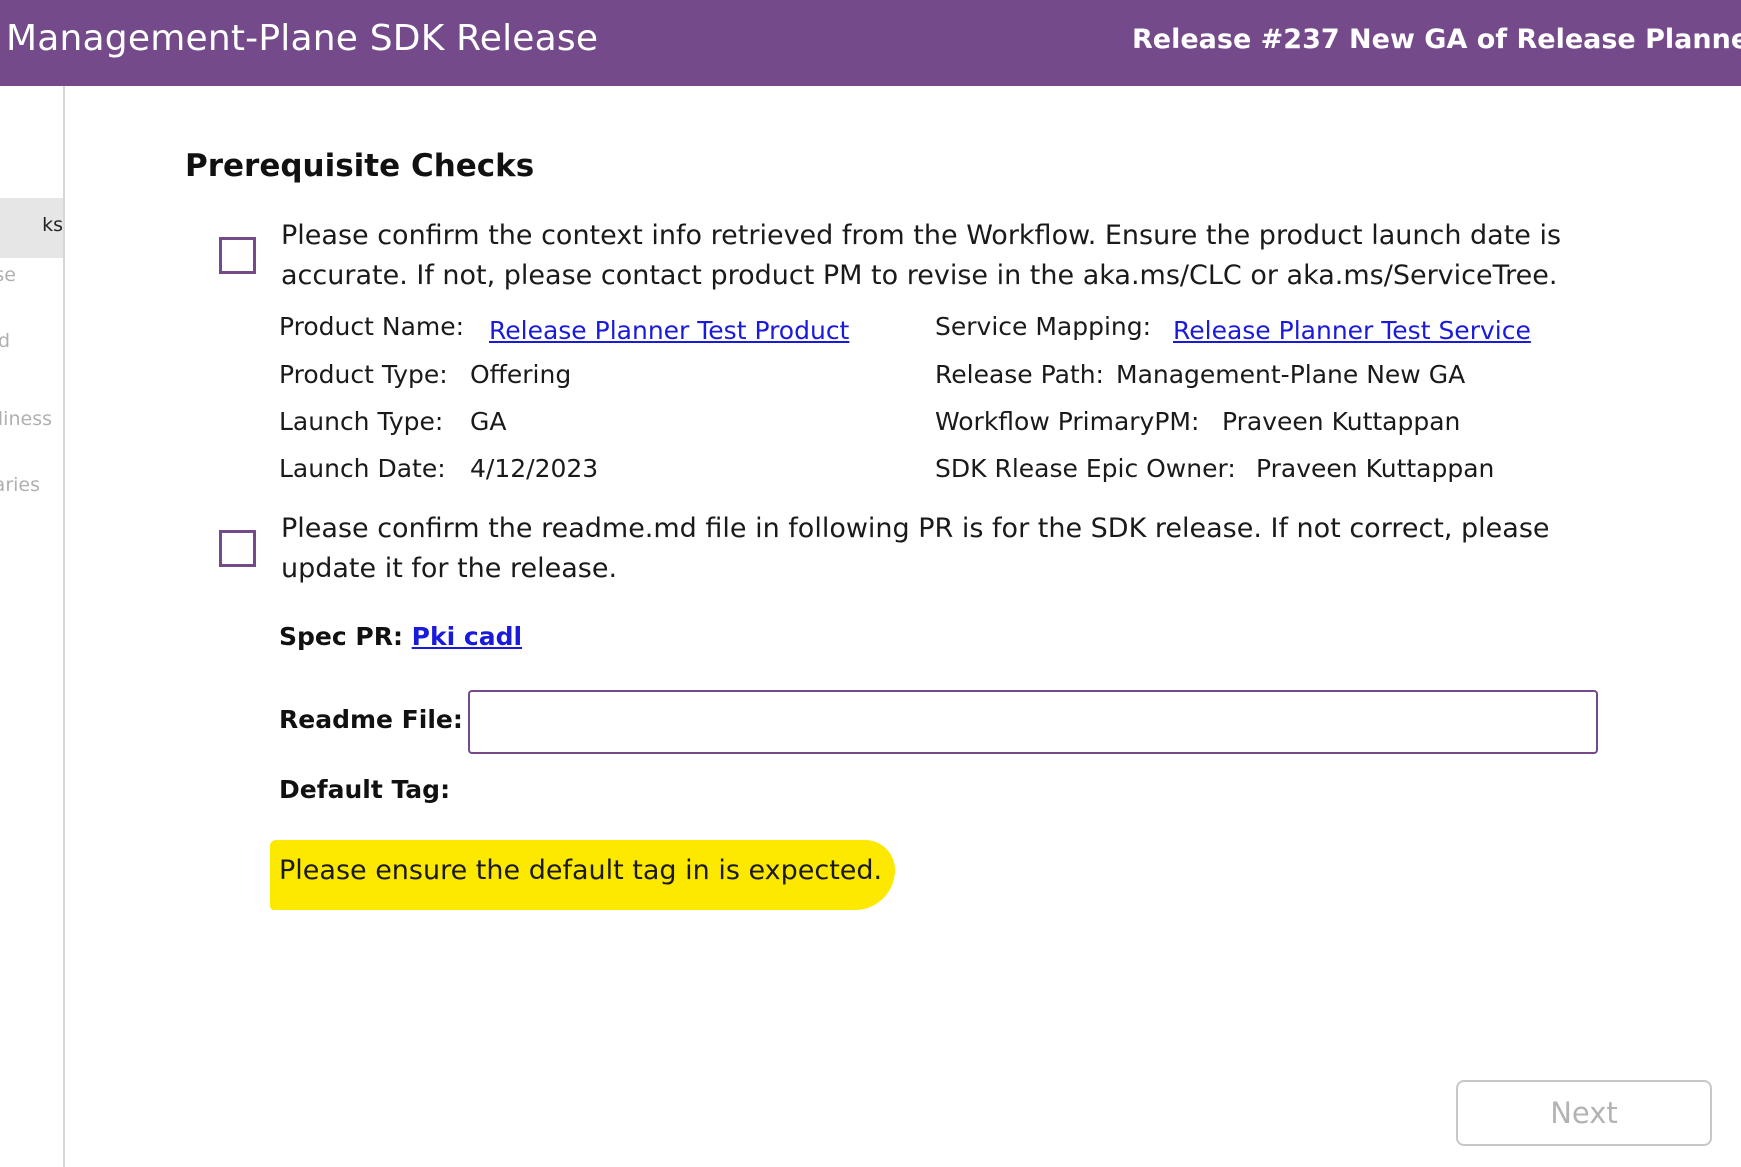  What do you see at coordinates (1067, 421) in the screenshot?
I see `workflow-pm-label: Workflow PrimaryPM:` at bounding box center [1067, 421].